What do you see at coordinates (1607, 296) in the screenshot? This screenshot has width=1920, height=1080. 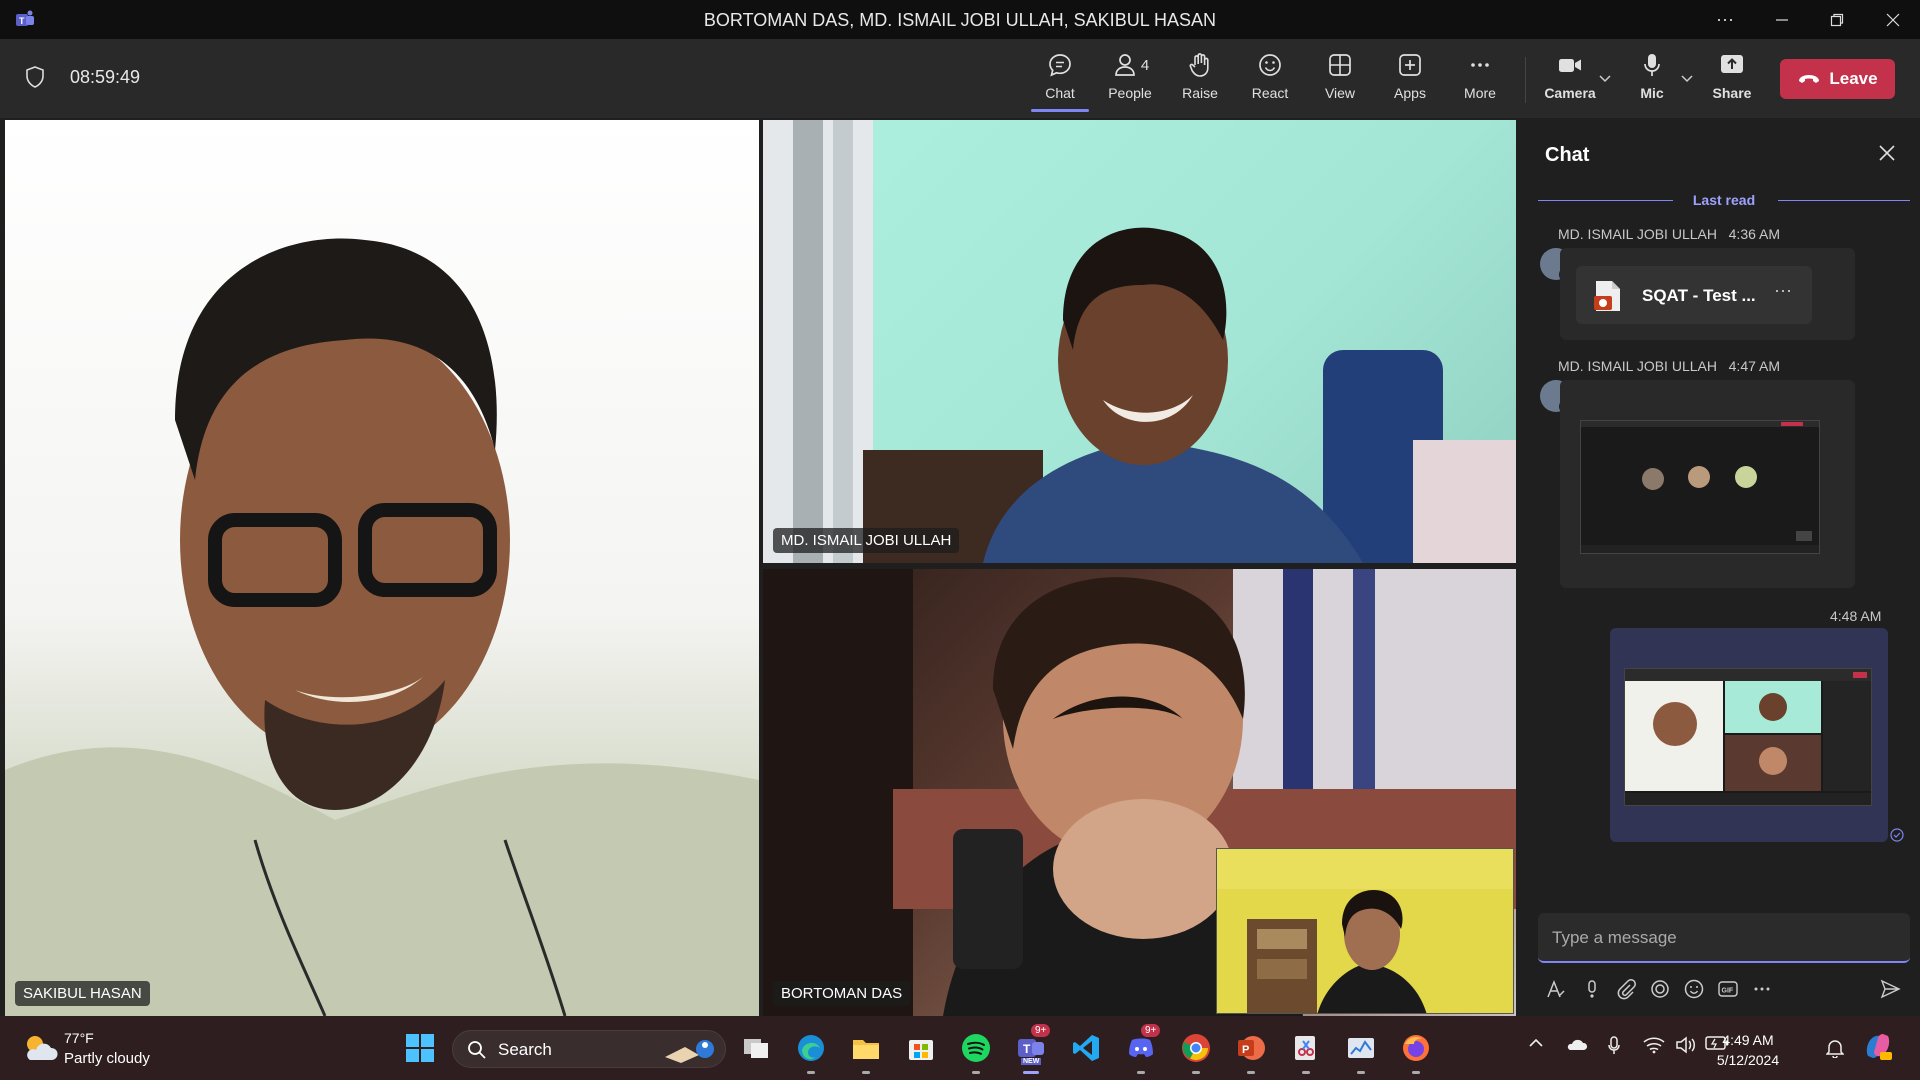 I see `powerpoint-file-icon` at bounding box center [1607, 296].